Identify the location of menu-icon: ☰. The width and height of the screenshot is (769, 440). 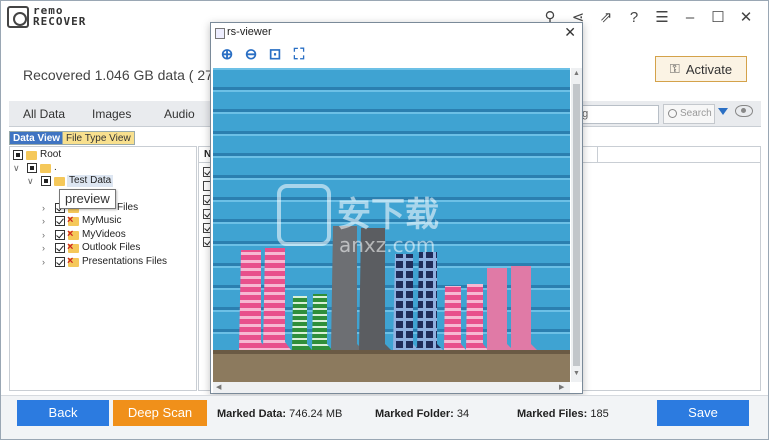
(662, 18).